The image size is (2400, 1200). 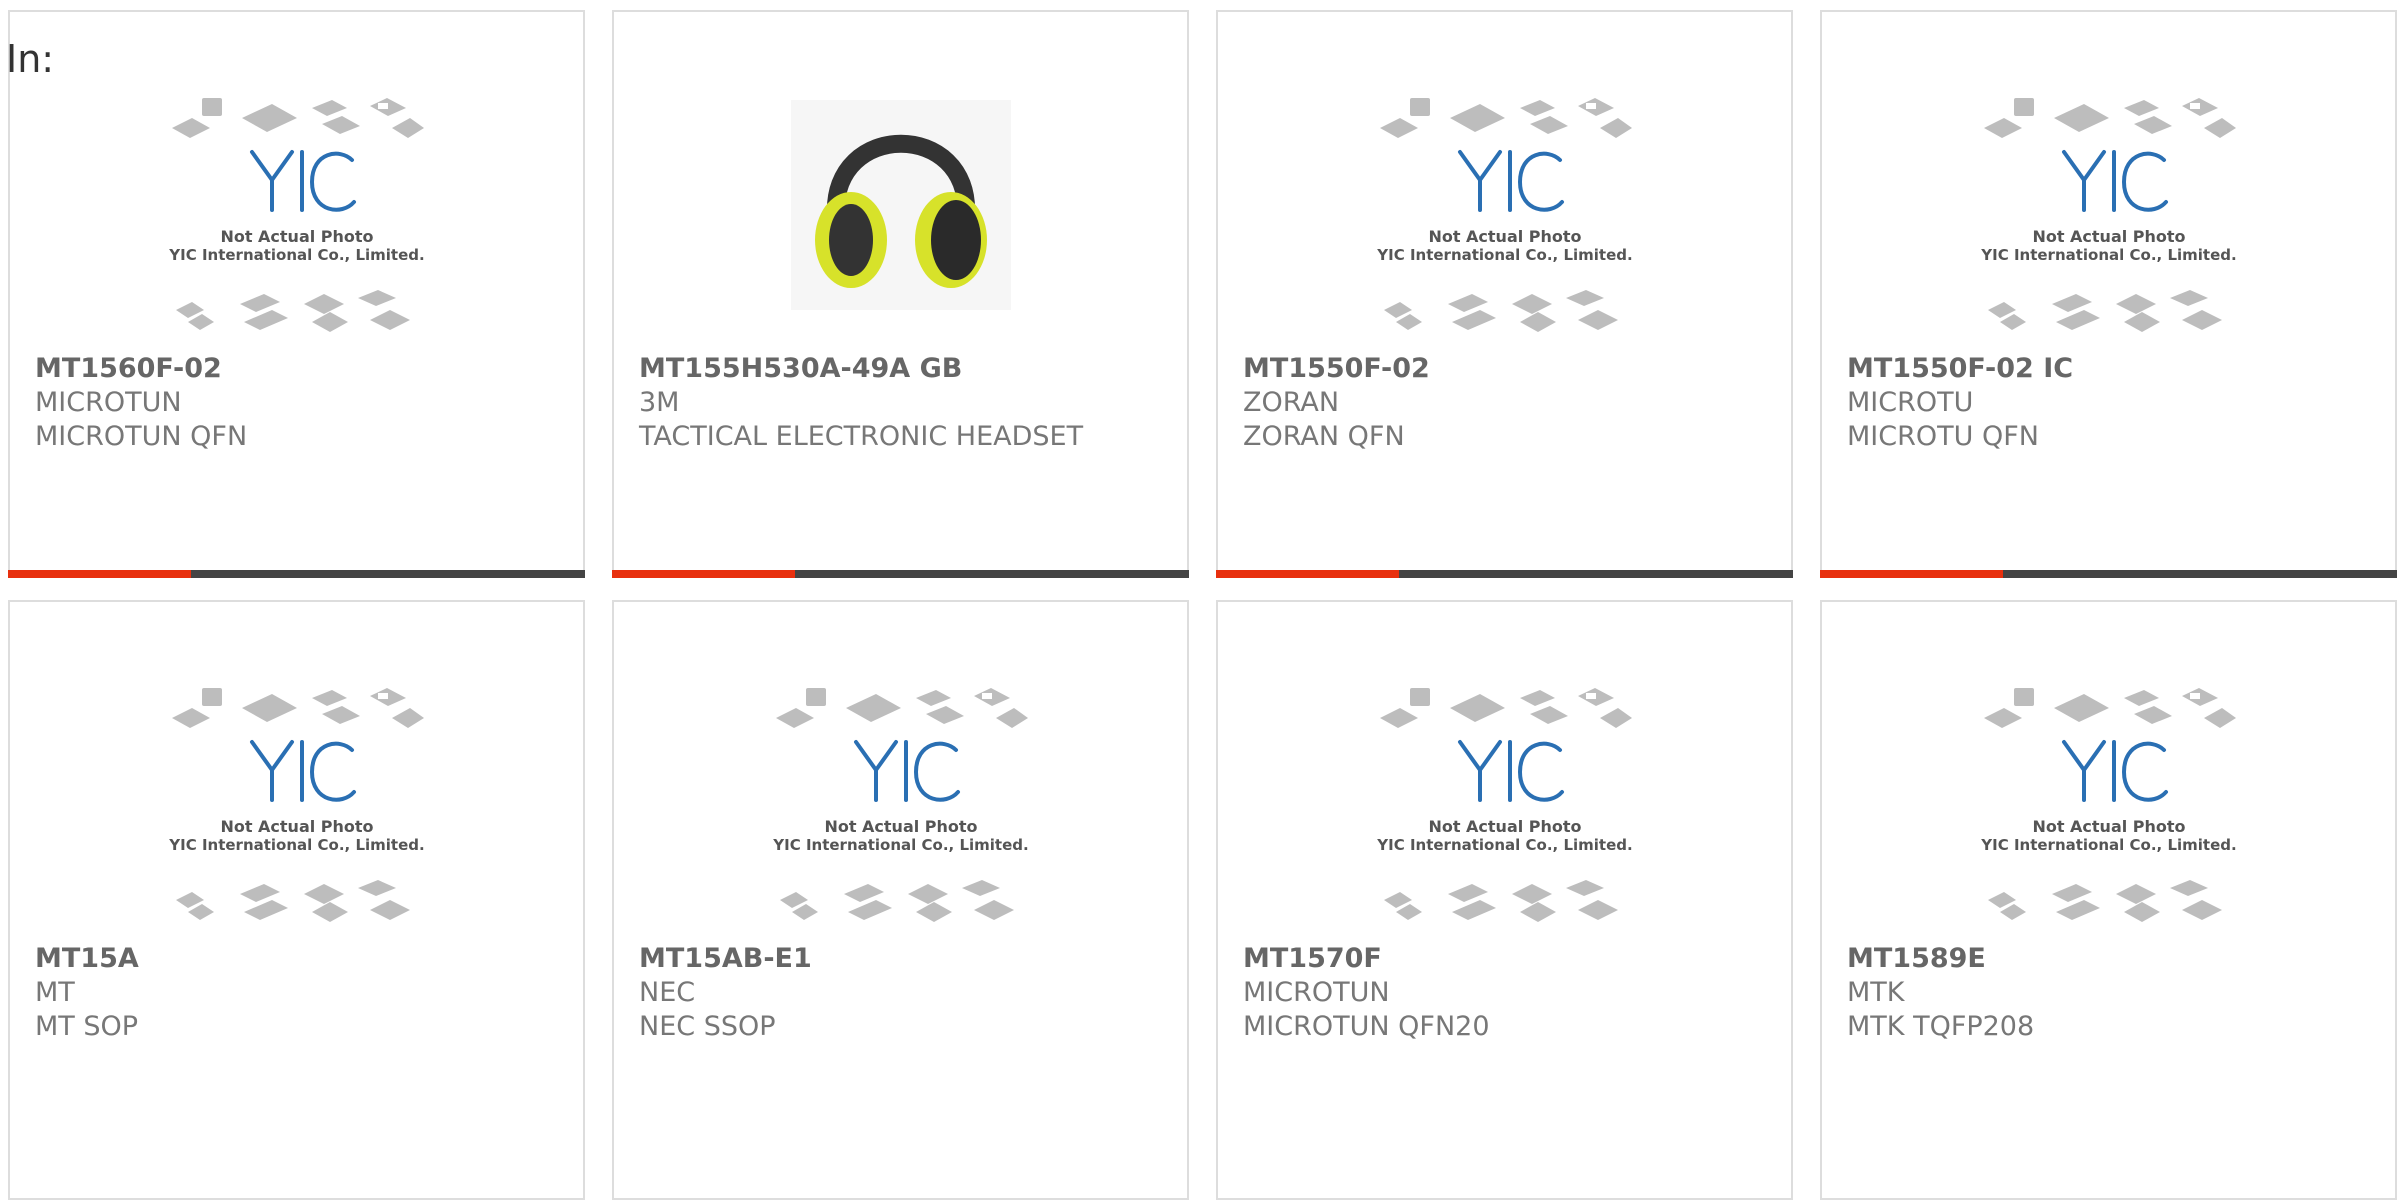 I want to click on part-number-link: MT15AB-E1, so click(x=725, y=959).